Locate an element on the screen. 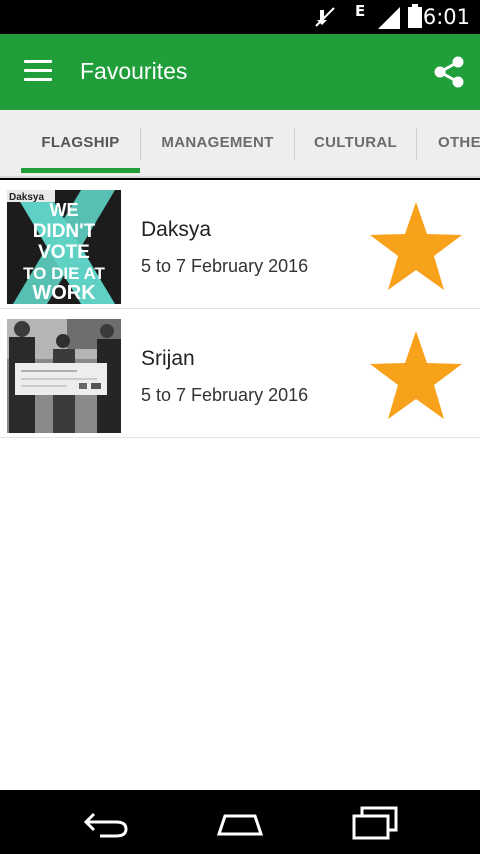 The image size is (480, 854). event-name: Daksya is located at coordinates (176, 229).